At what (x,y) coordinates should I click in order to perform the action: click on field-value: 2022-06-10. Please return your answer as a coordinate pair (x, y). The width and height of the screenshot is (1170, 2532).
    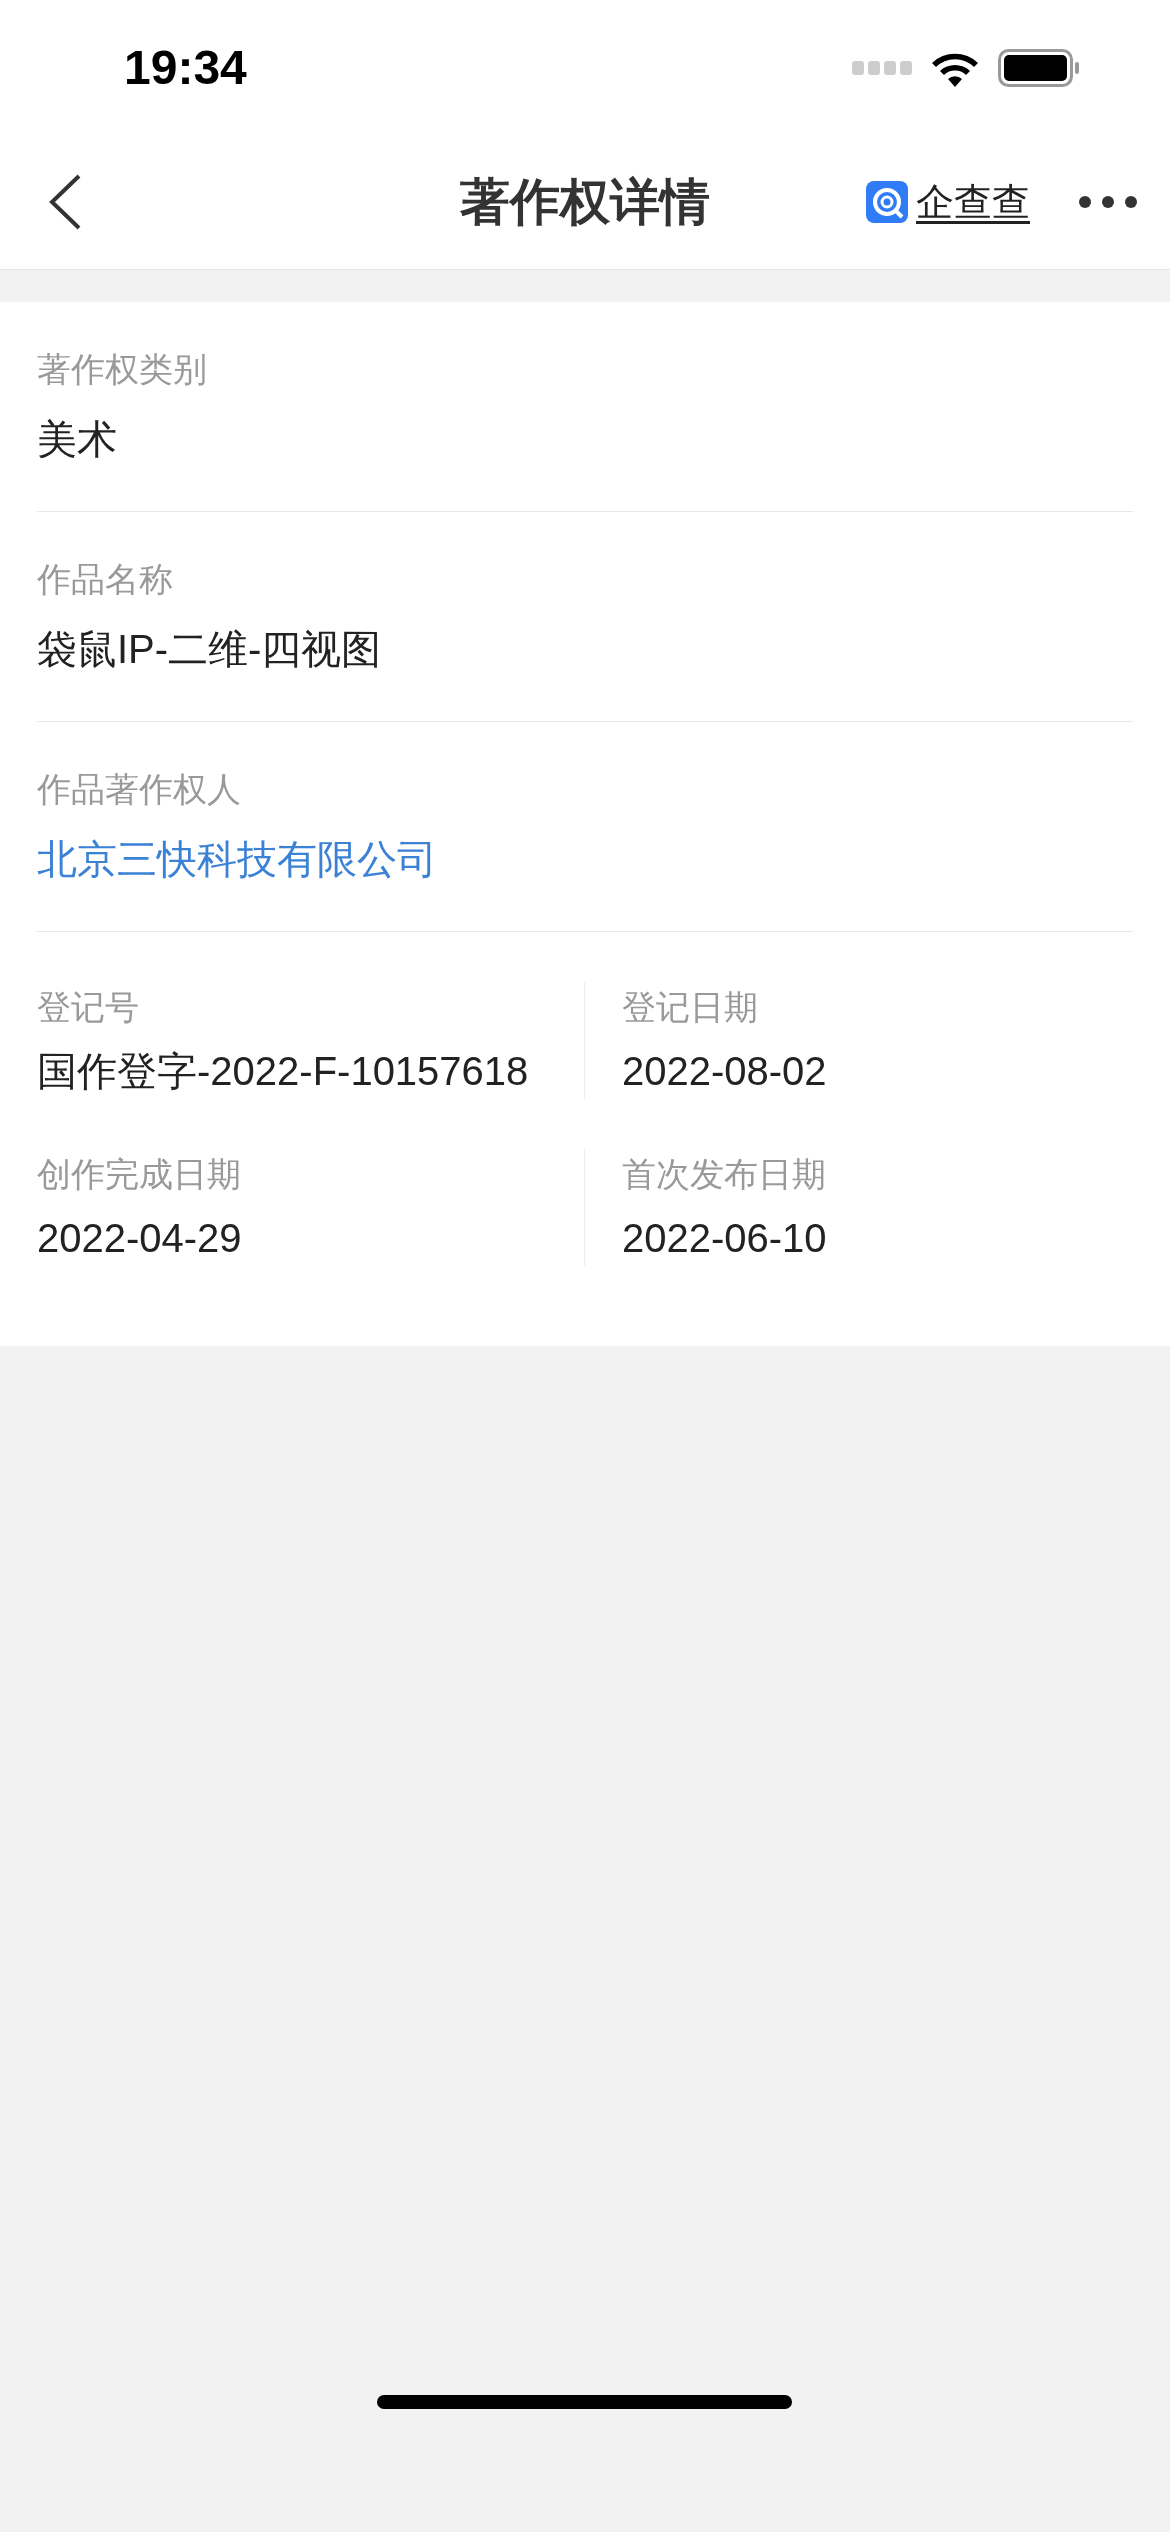
    Looking at the image, I should click on (725, 1238).